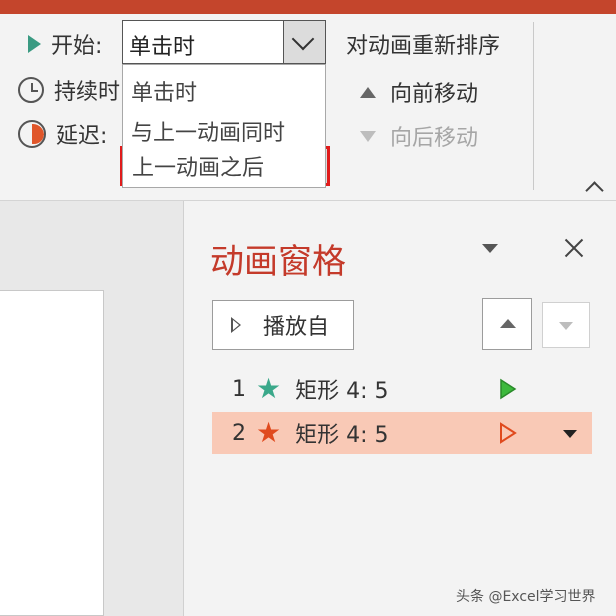  What do you see at coordinates (77, 46) in the screenshot?
I see `start-label: 开始:` at bounding box center [77, 46].